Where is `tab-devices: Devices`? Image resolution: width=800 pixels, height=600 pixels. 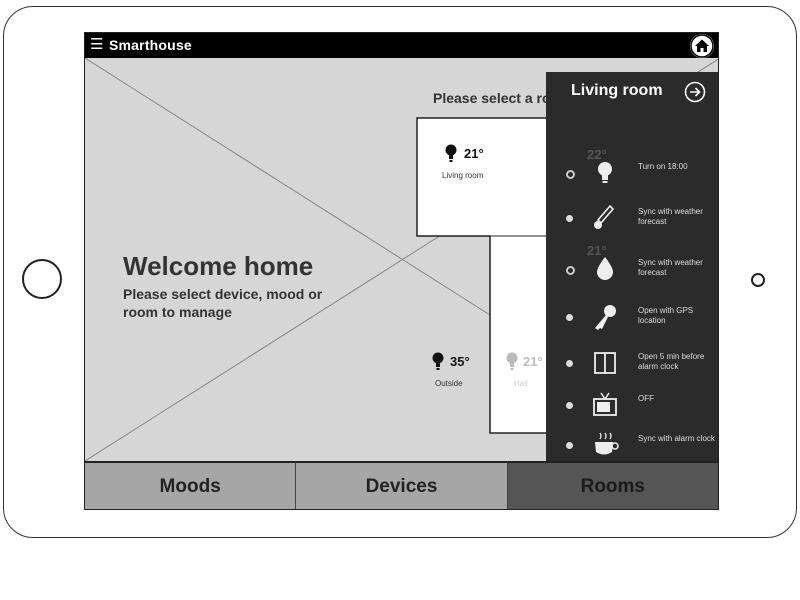
tab-devices: Devices is located at coordinates (402, 485).